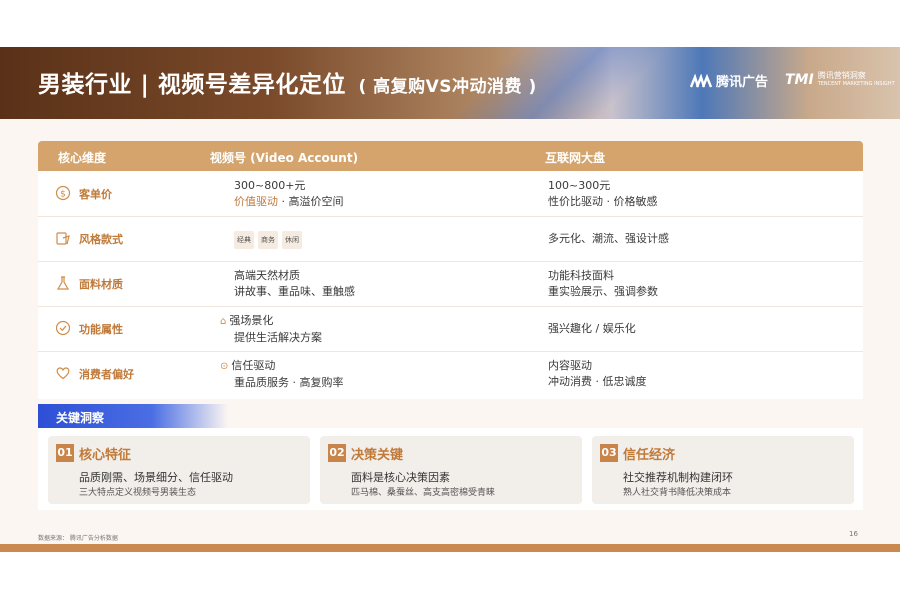 The image size is (900, 600). I want to click on row-label: 消费者偏好, so click(106, 374).